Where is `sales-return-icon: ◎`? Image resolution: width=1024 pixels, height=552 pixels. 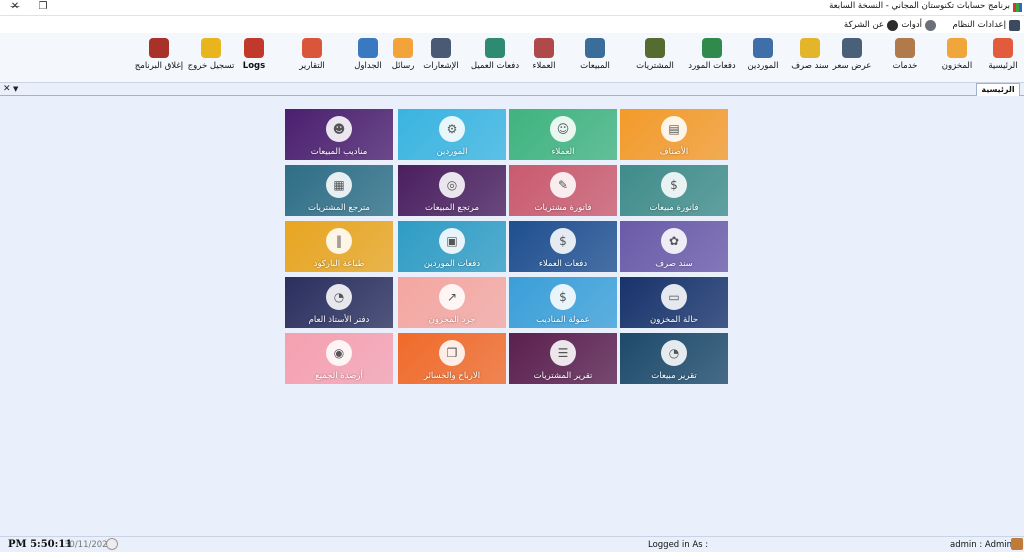 sales-return-icon: ◎ is located at coordinates (452, 185).